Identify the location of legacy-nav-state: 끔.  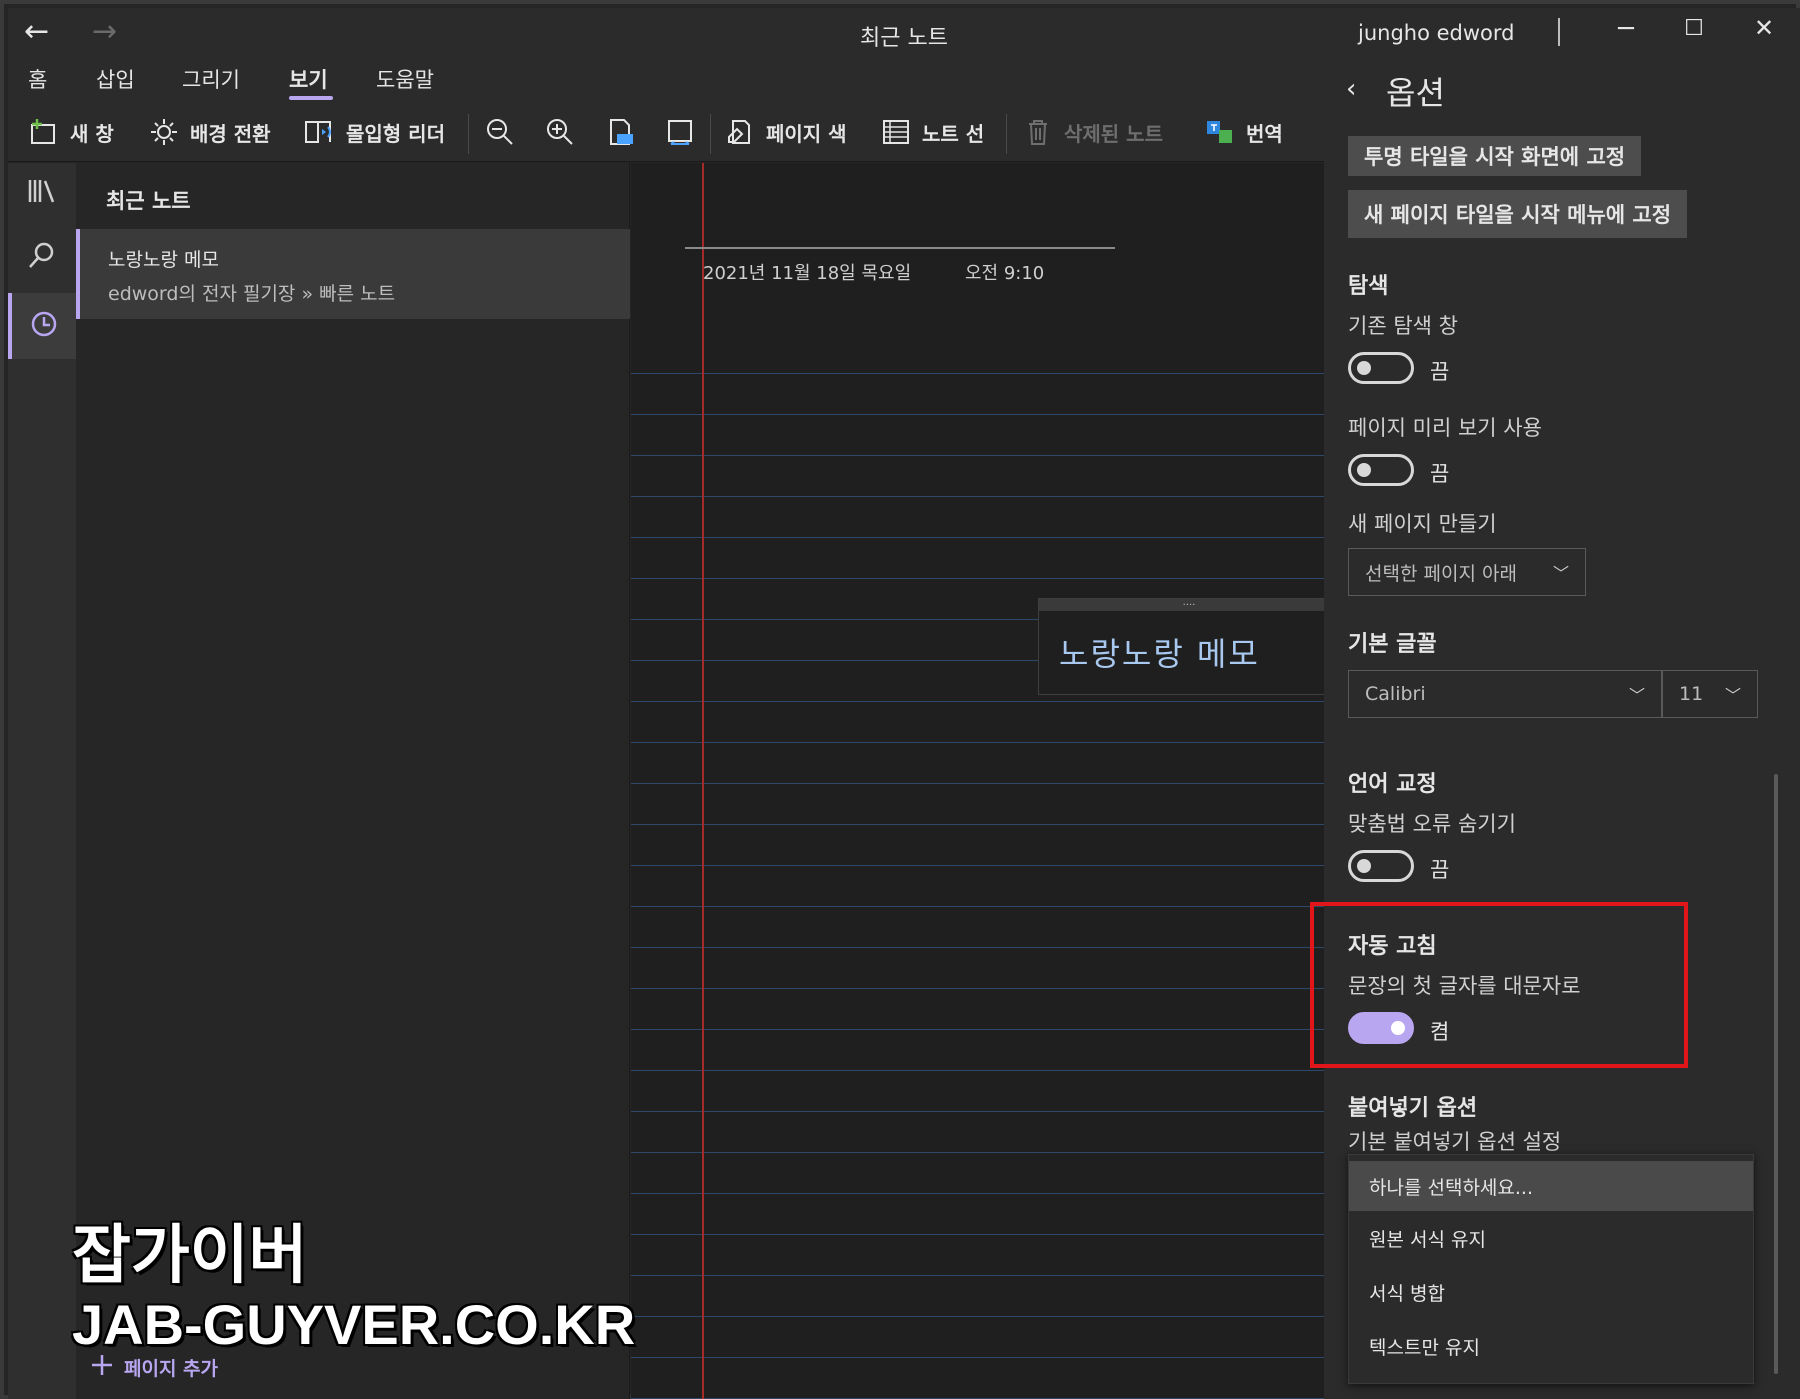
(1440, 372).